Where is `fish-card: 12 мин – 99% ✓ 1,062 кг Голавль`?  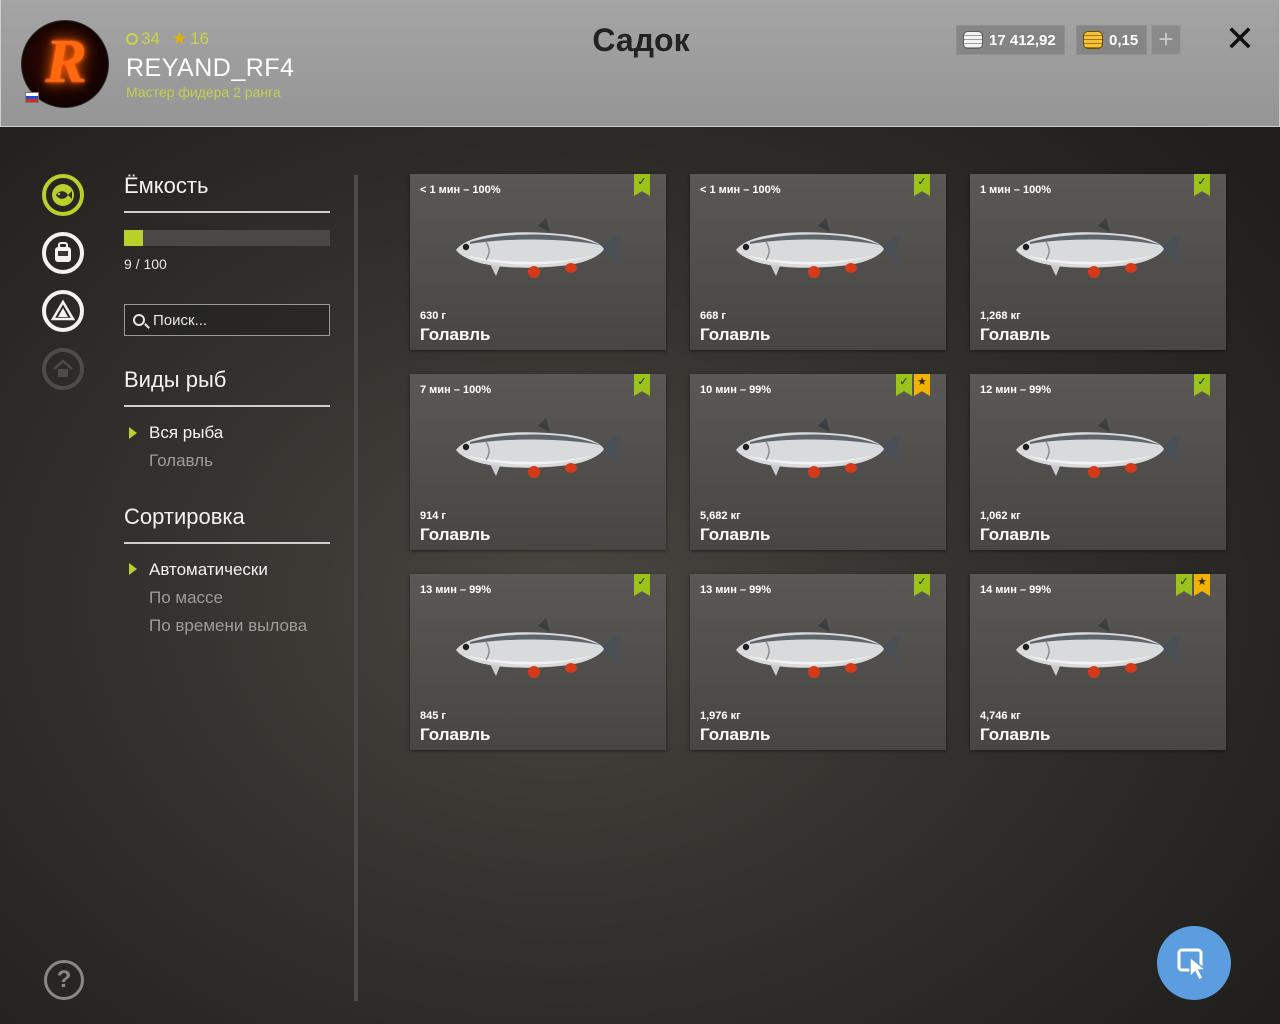 fish-card: 12 мин – 99% ✓ 1,062 кг Голавль is located at coordinates (1098, 462).